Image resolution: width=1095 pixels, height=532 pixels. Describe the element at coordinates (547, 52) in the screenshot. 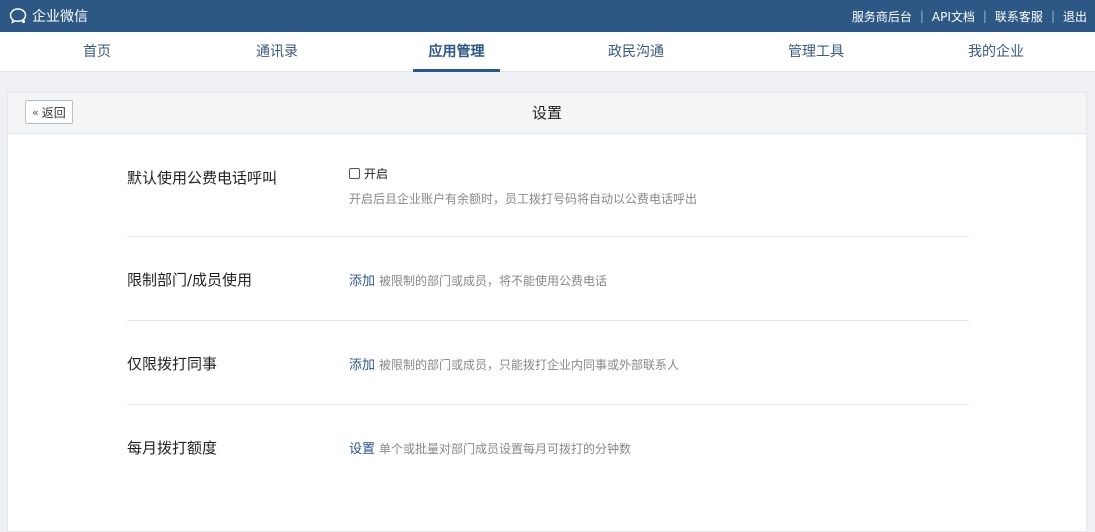

I see `main-nav: 首页 通讯录 应用管理 政民沟通 管理工具 我的企业` at that location.